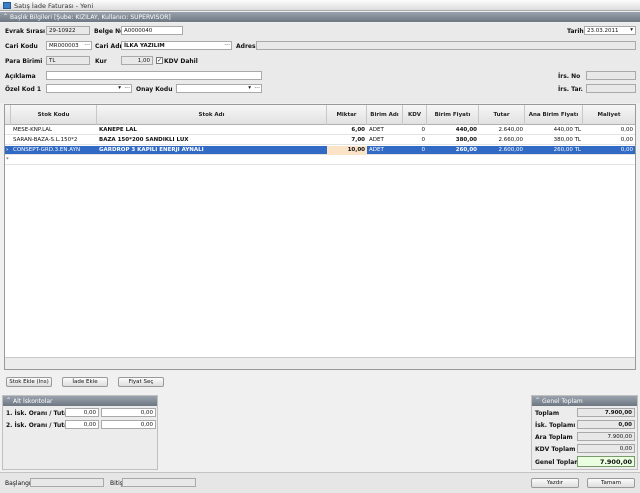 The height and width of the screenshot is (493, 640). Describe the element at coordinates (69, 45) in the screenshot. I see `cari-kodu-field: MR000003 ···` at that location.